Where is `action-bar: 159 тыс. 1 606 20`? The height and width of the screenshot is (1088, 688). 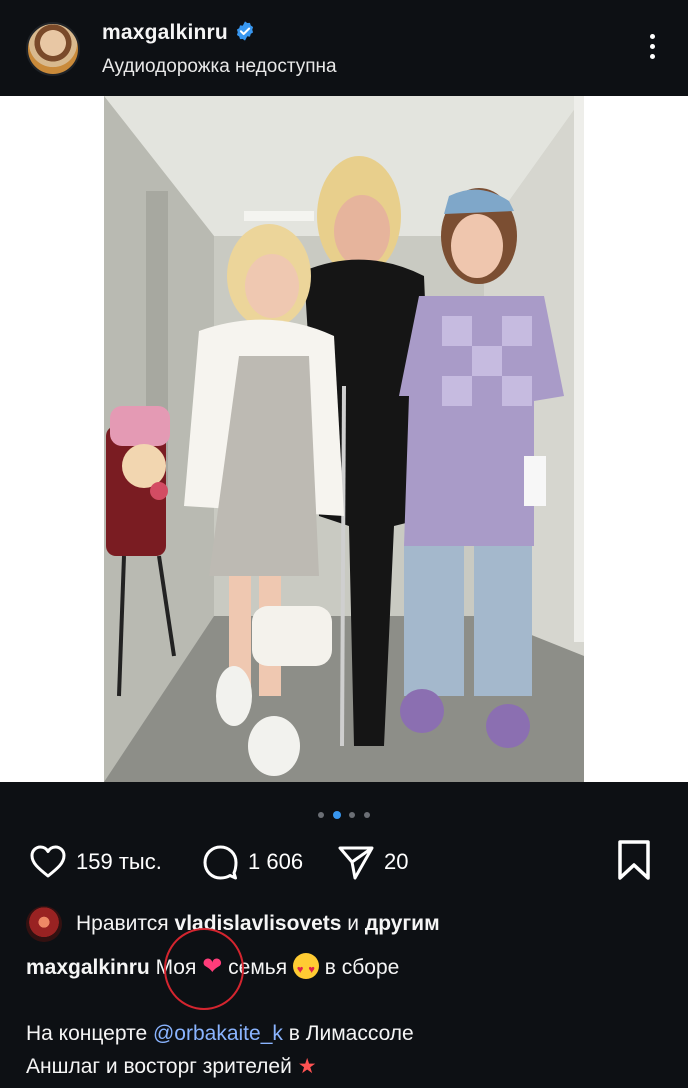
action-bar: 159 тыс. 1 606 20 is located at coordinates (344, 862).